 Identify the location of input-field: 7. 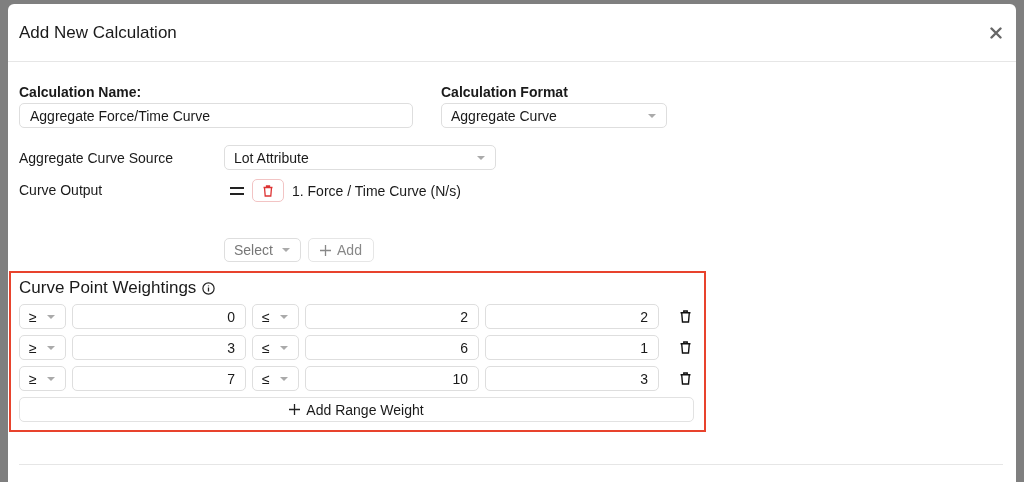
(159, 378).